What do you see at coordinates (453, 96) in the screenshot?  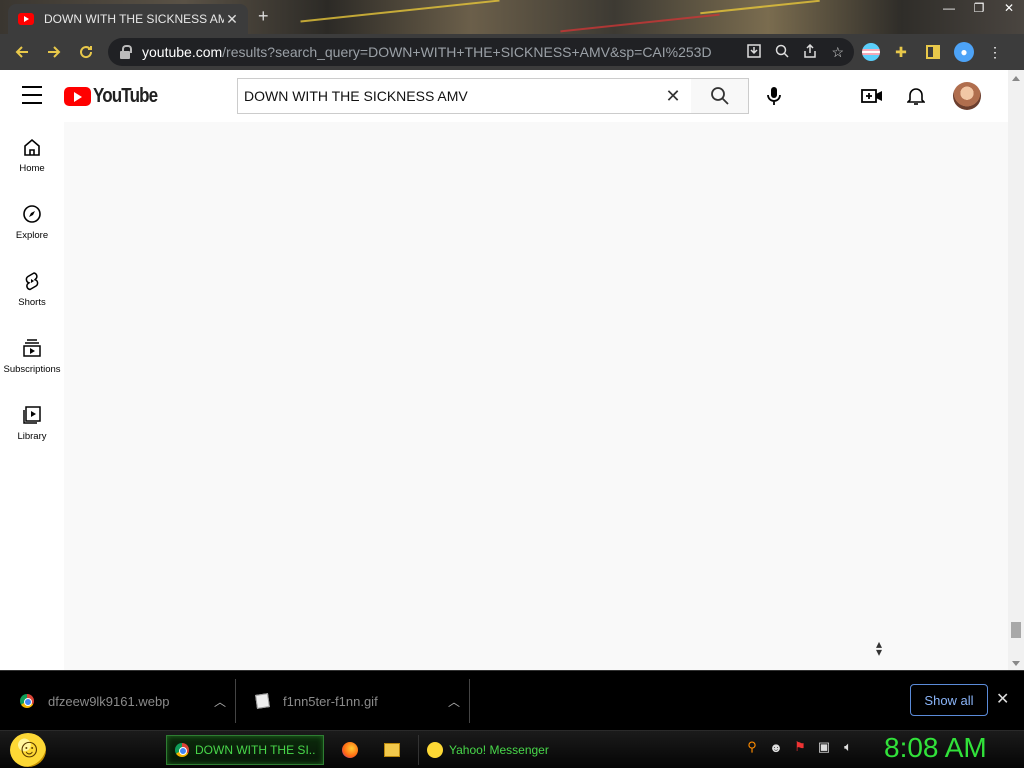 I see `search-input` at bounding box center [453, 96].